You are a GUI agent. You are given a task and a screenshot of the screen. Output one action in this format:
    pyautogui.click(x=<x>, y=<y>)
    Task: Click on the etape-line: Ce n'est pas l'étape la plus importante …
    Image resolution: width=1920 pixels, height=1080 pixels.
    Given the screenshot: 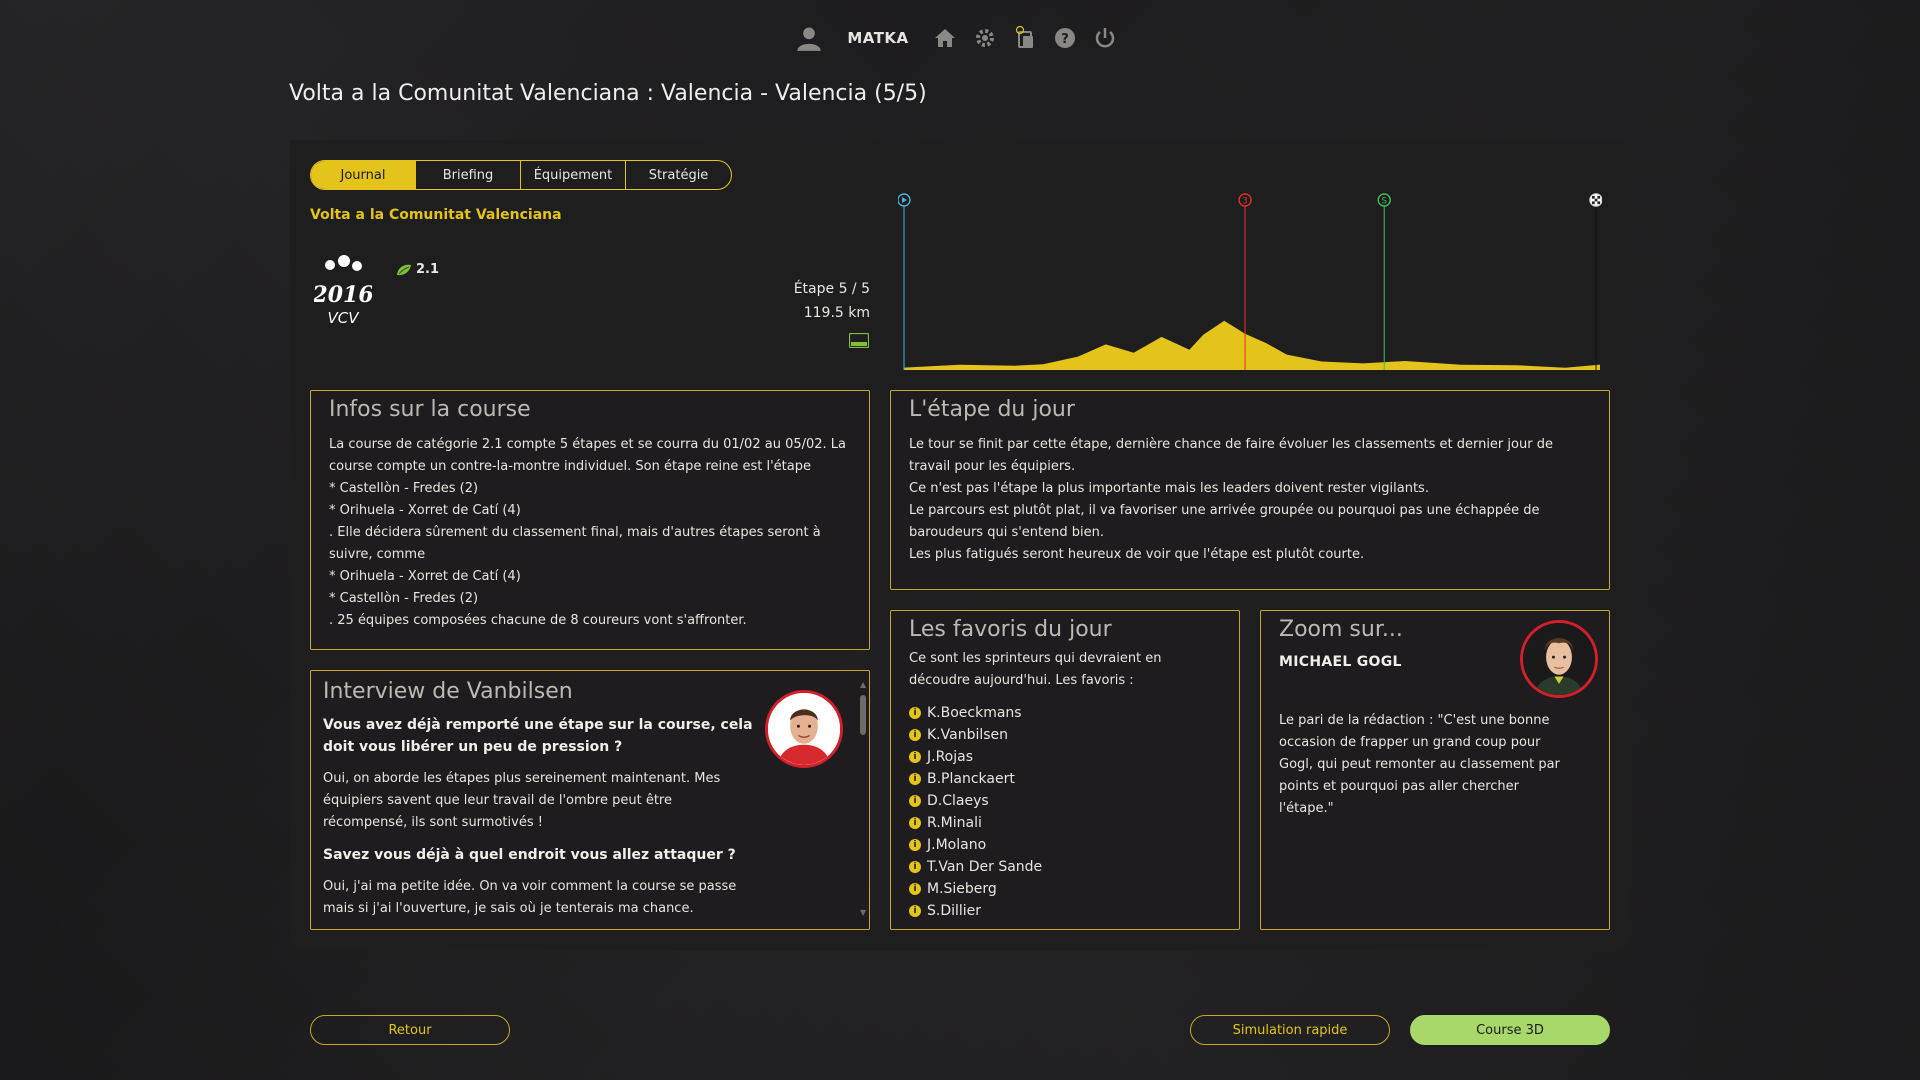 What is the action you would take?
    pyautogui.click(x=1169, y=488)
    